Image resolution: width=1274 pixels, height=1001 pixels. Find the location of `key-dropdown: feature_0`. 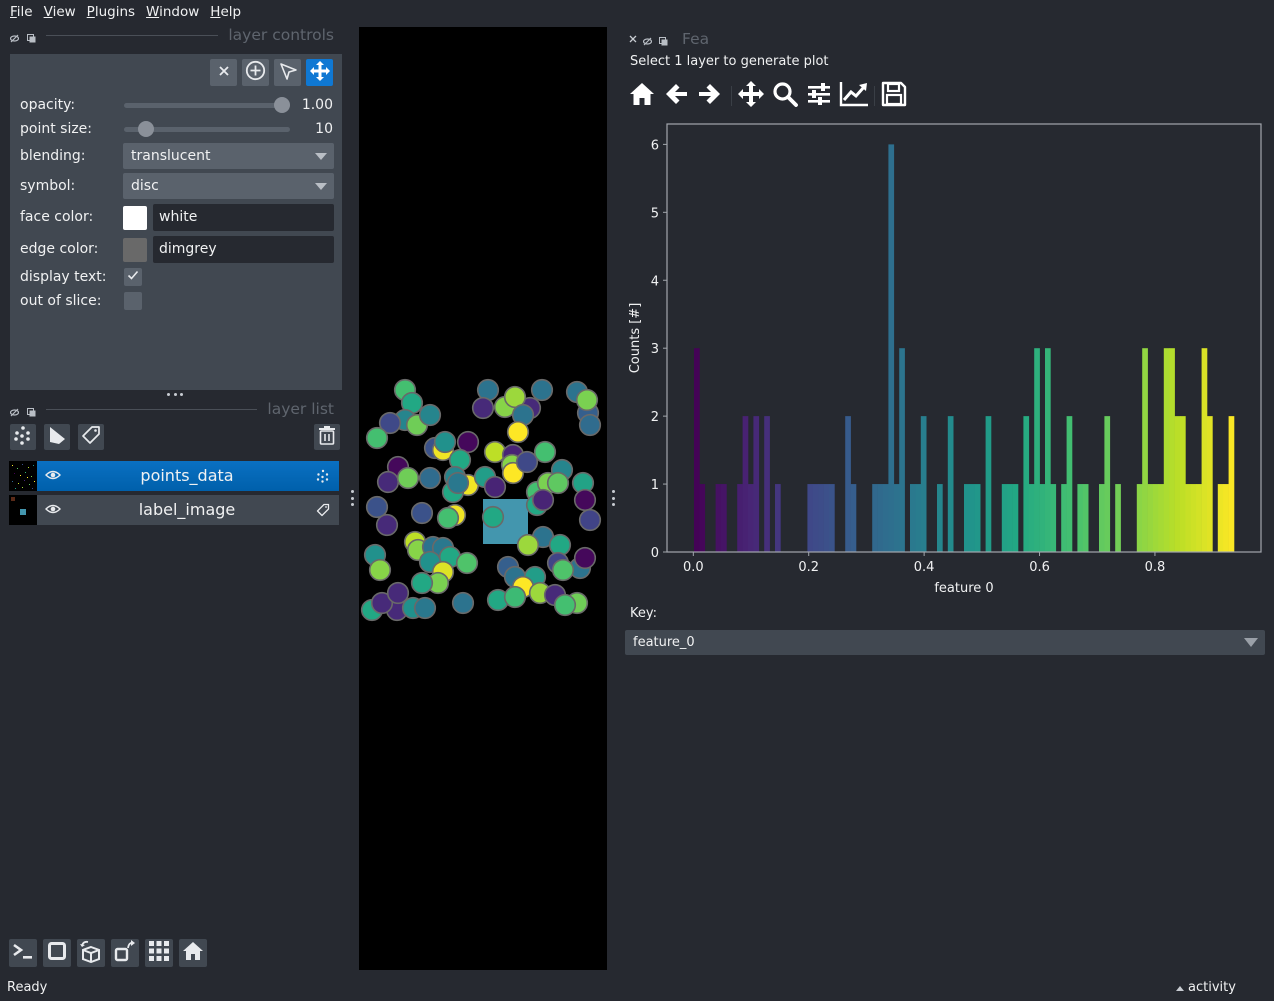

key-dropdown: feature_0 is located at coordinates (945, 642).